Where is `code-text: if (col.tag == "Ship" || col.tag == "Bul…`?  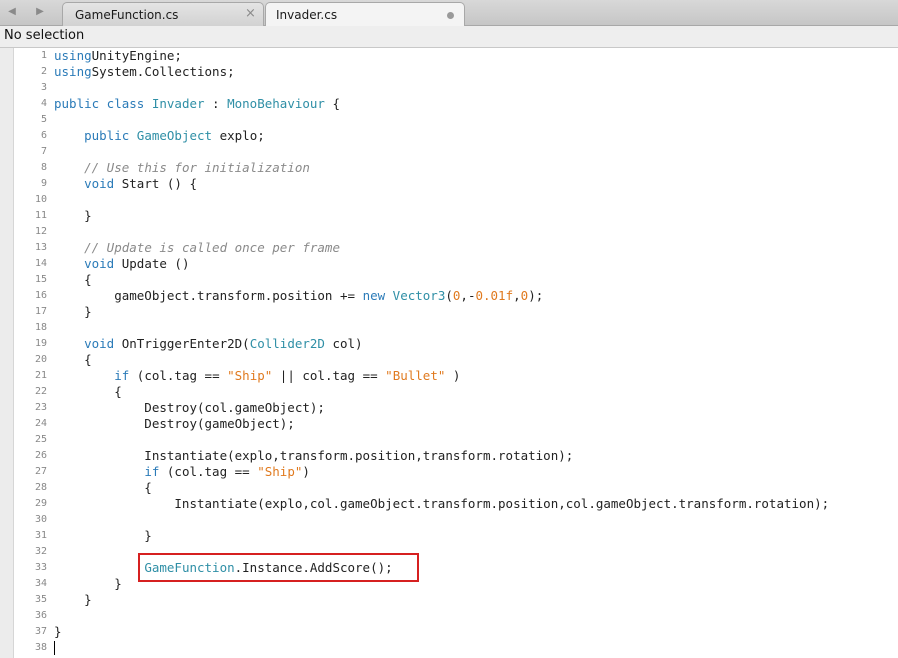
code-text: if (col.tag == "Ship" || col.tag == "Bul… is located at coordinates (287, 375).